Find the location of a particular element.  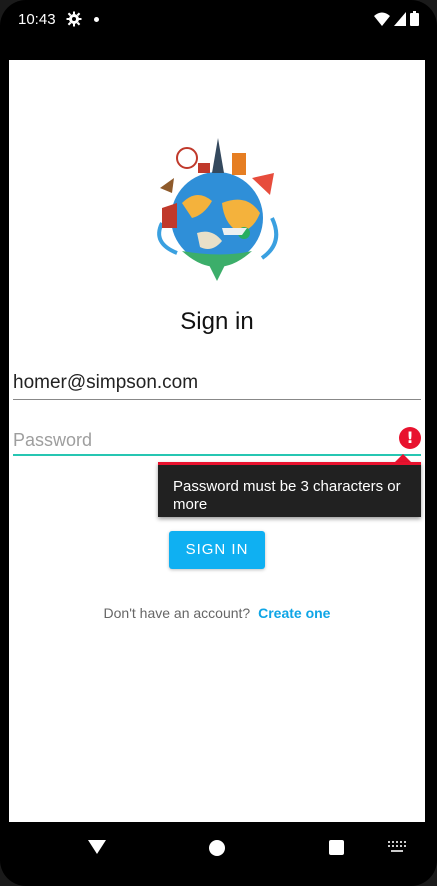

navigation-bar is located at coordinates (218, 854).